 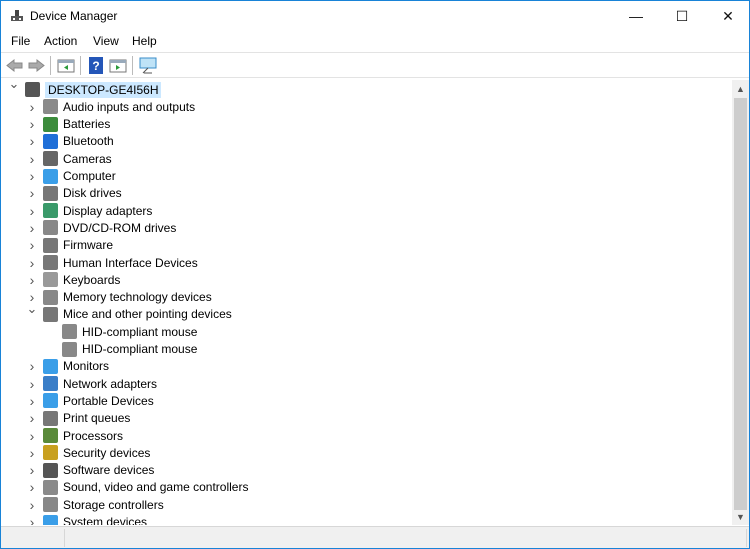 What do you see at coordinates (112, 106) in the screenshot?
I see `tree-item: › Audio inputs and outputs` at bounding box center [112, 106].